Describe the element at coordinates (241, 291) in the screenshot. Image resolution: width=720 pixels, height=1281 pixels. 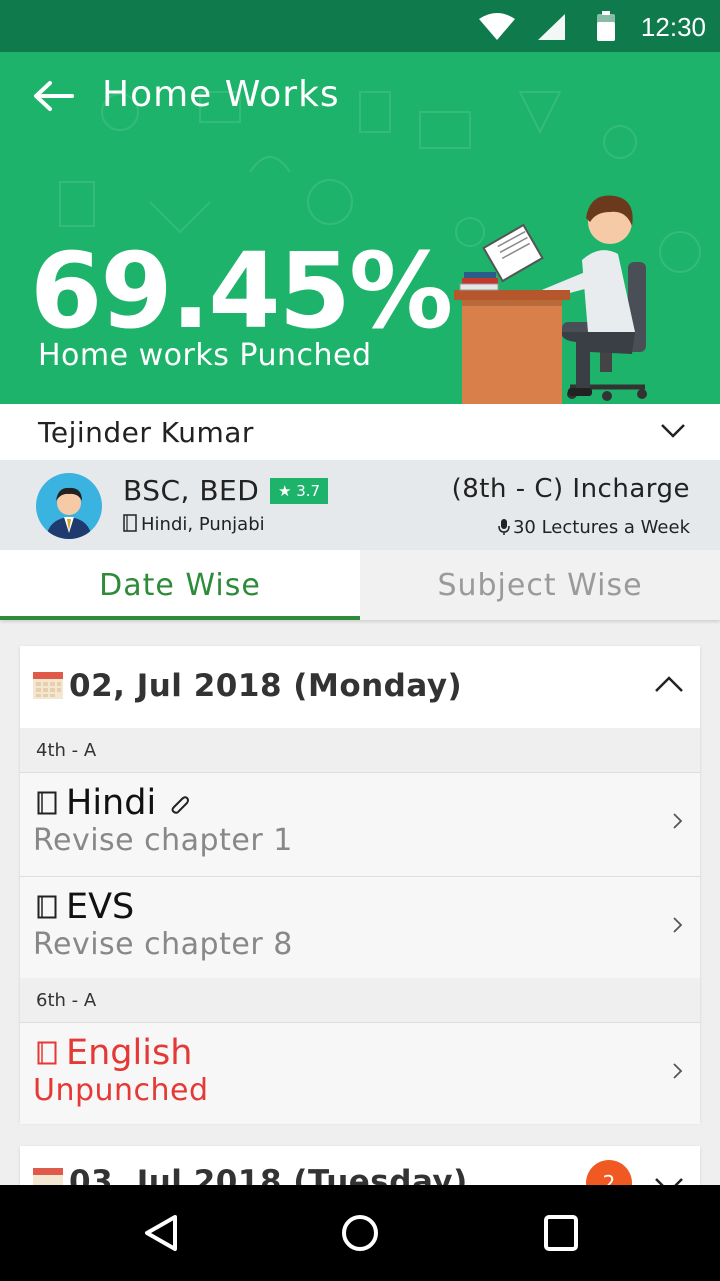
I see `punched-percentage: 69.45%` at that location.